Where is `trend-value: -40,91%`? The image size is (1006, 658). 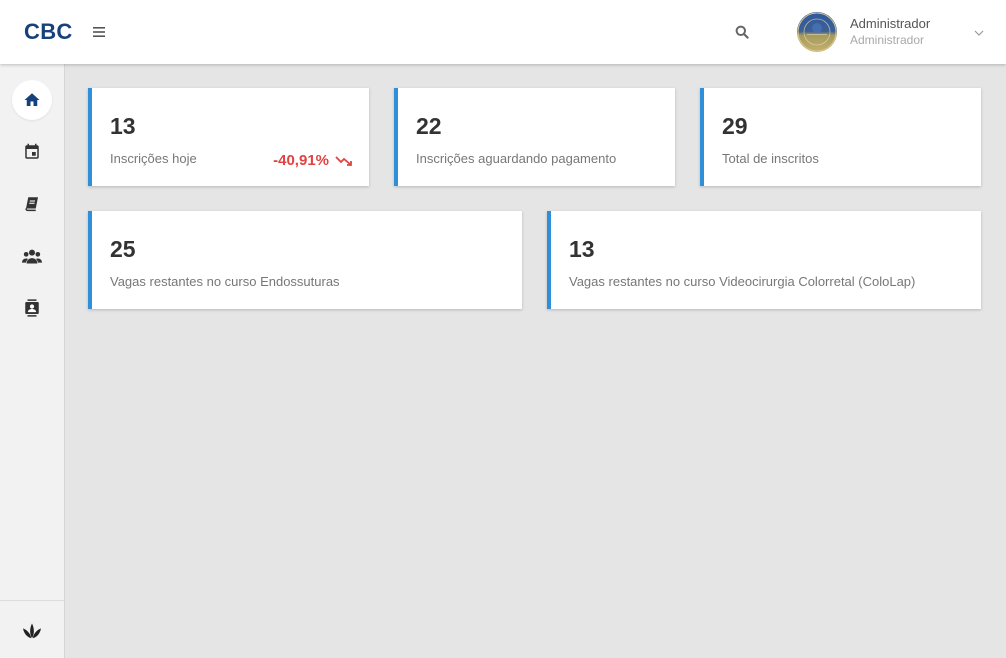
trend-value: -40,91% is located at coordinates (301, 160).